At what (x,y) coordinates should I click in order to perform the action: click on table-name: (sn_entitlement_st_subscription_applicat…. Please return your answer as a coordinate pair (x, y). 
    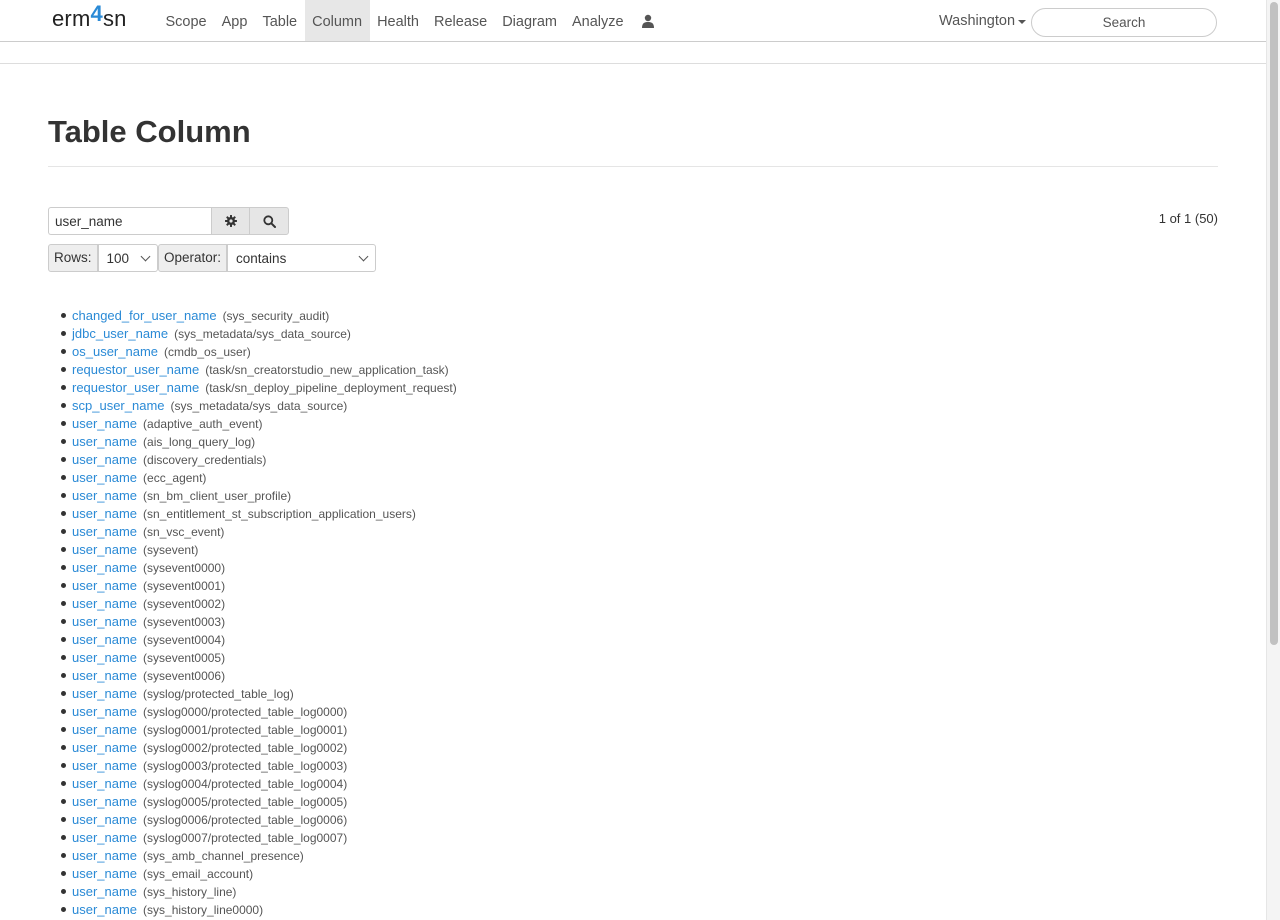
    Looking at the image, I should click on (279, 514).